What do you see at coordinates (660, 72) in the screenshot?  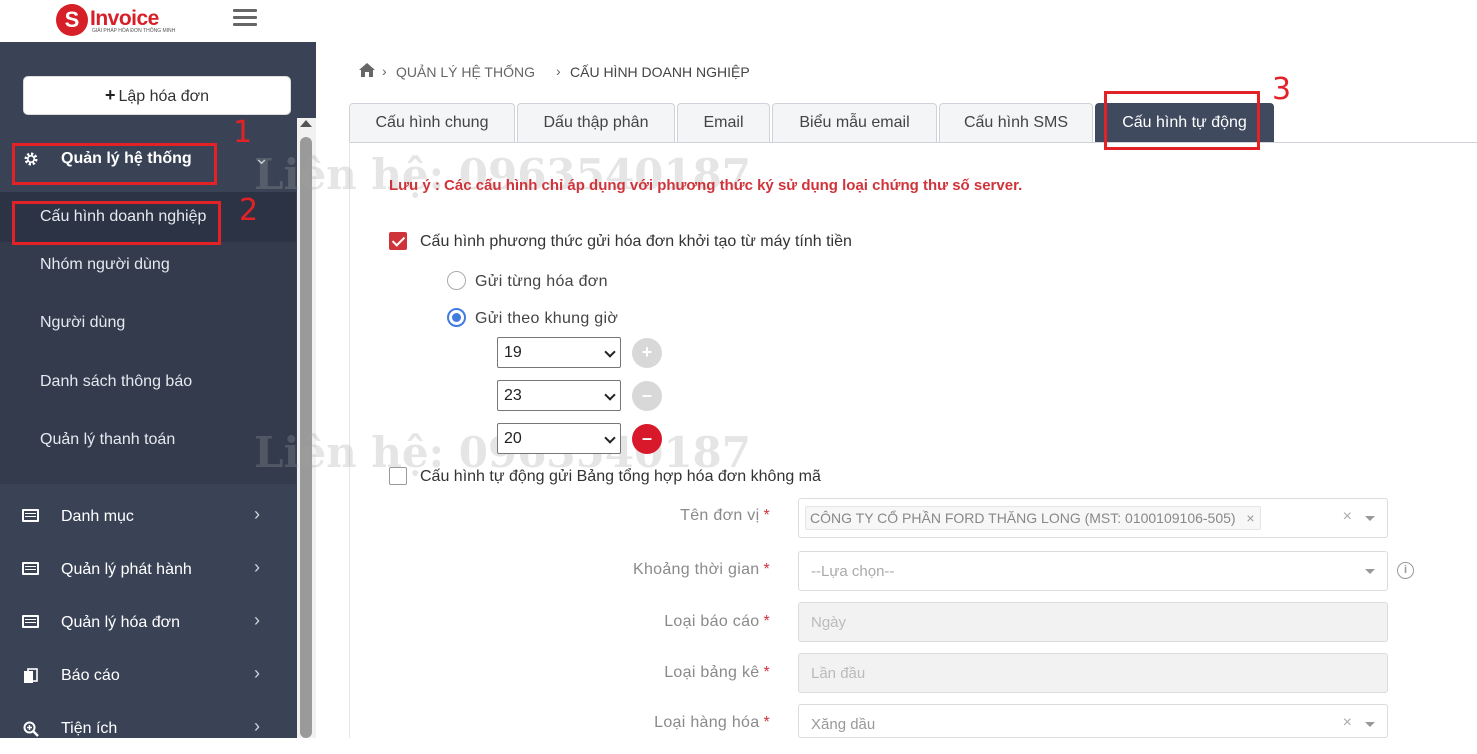 I see `breadcrumb-enterprise-config: CẤU HÌNH DOANH NGHIỆP` at bounding box center [660, 72].